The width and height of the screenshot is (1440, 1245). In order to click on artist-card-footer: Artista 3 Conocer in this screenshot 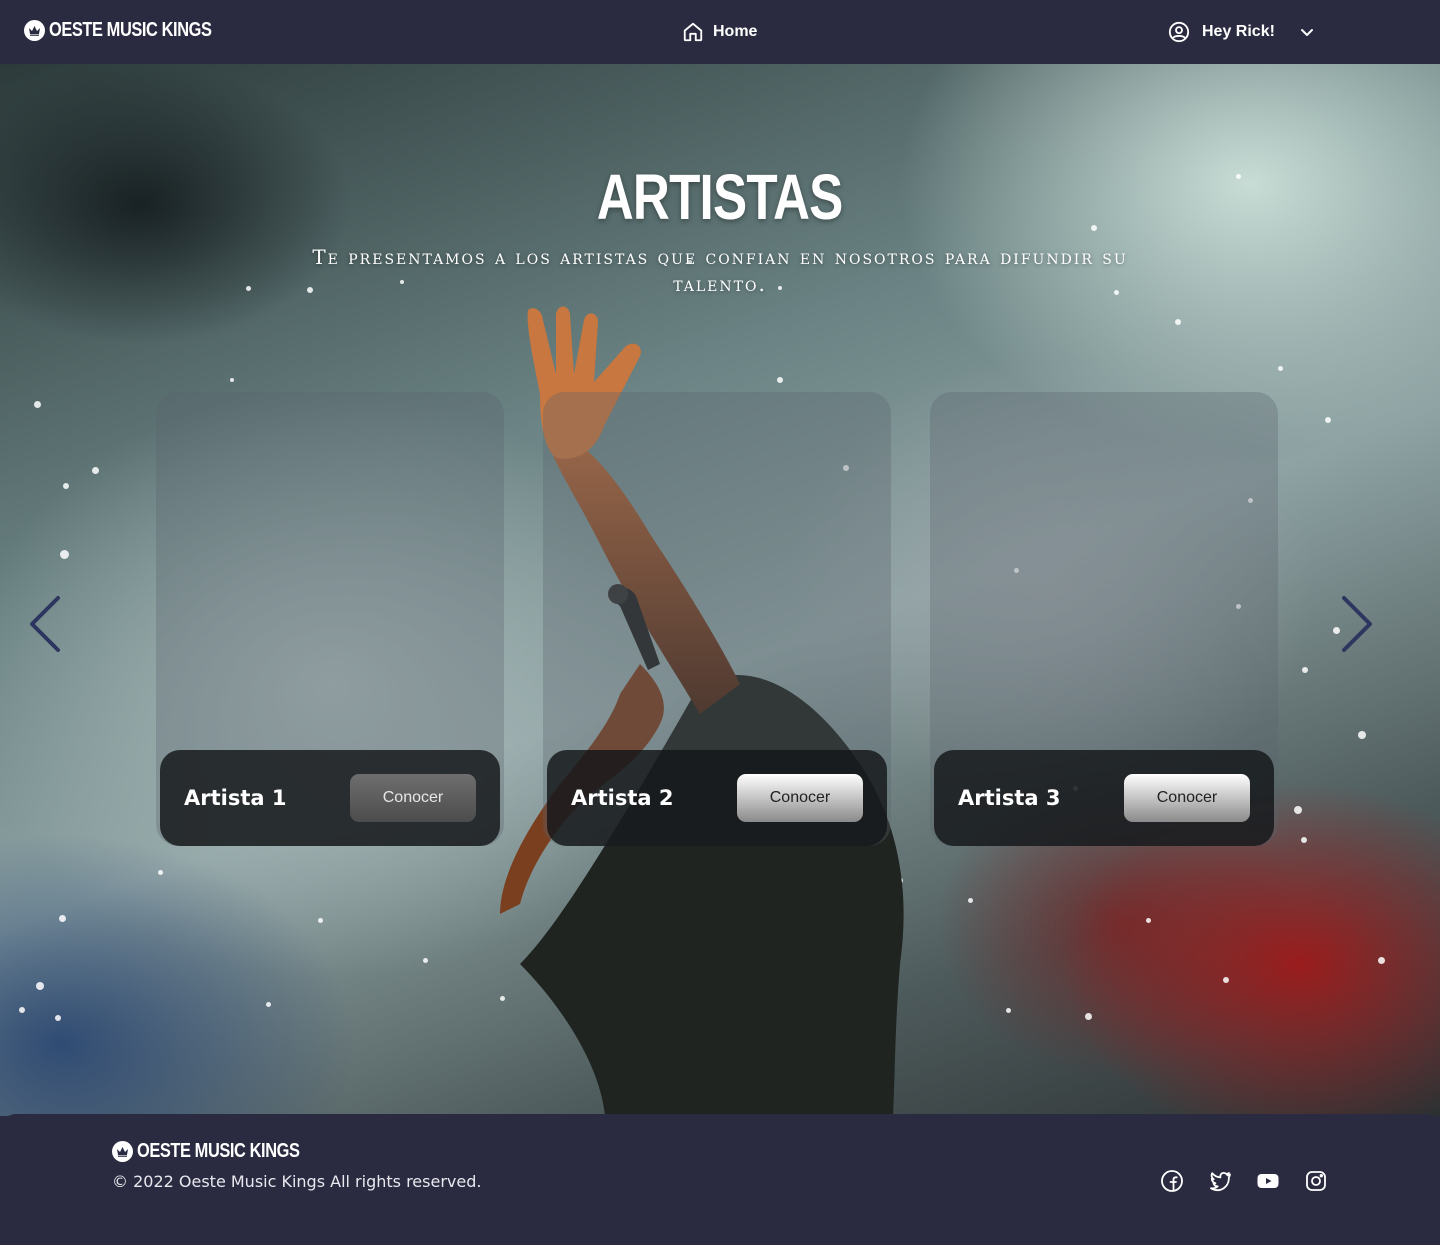, I will do `click(1104, 798)`.